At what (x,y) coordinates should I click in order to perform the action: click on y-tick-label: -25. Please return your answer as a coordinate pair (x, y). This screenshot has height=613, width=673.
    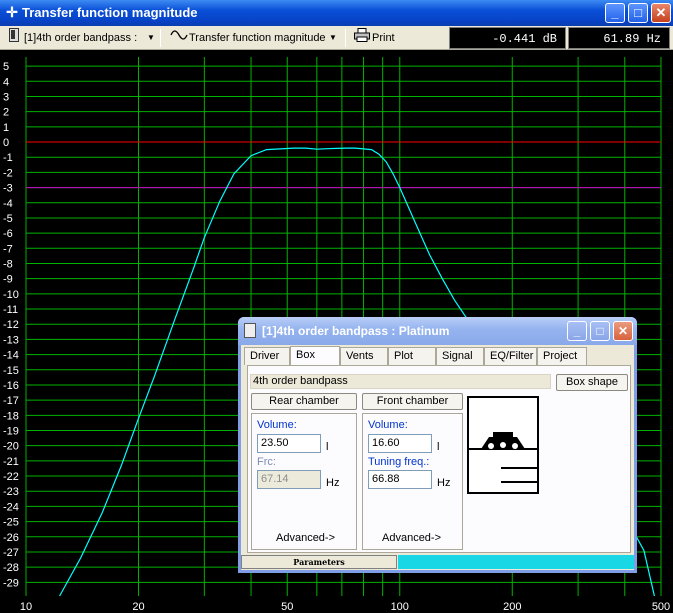
    Looking at the image, I should click on (11, 523).